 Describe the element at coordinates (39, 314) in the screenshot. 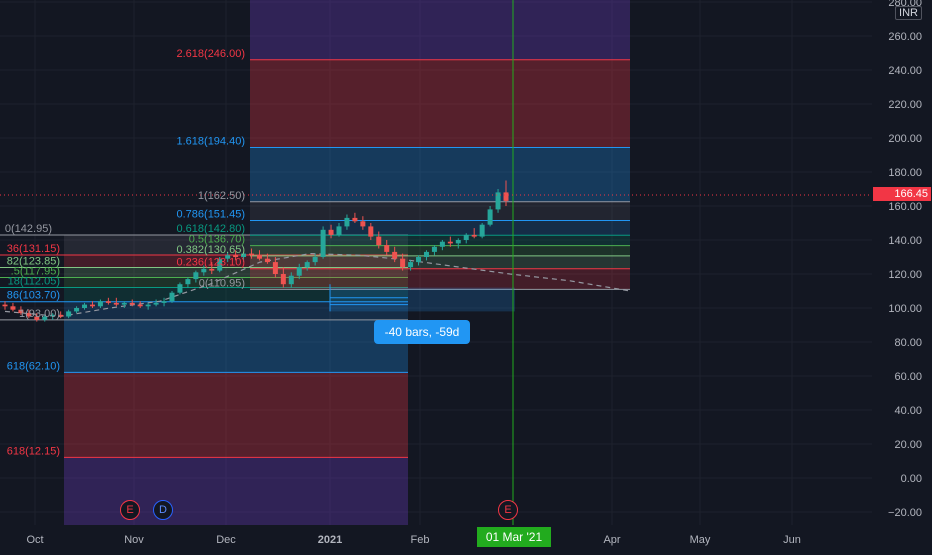

I see `fib-level-label: 1(93.00)` at that location.